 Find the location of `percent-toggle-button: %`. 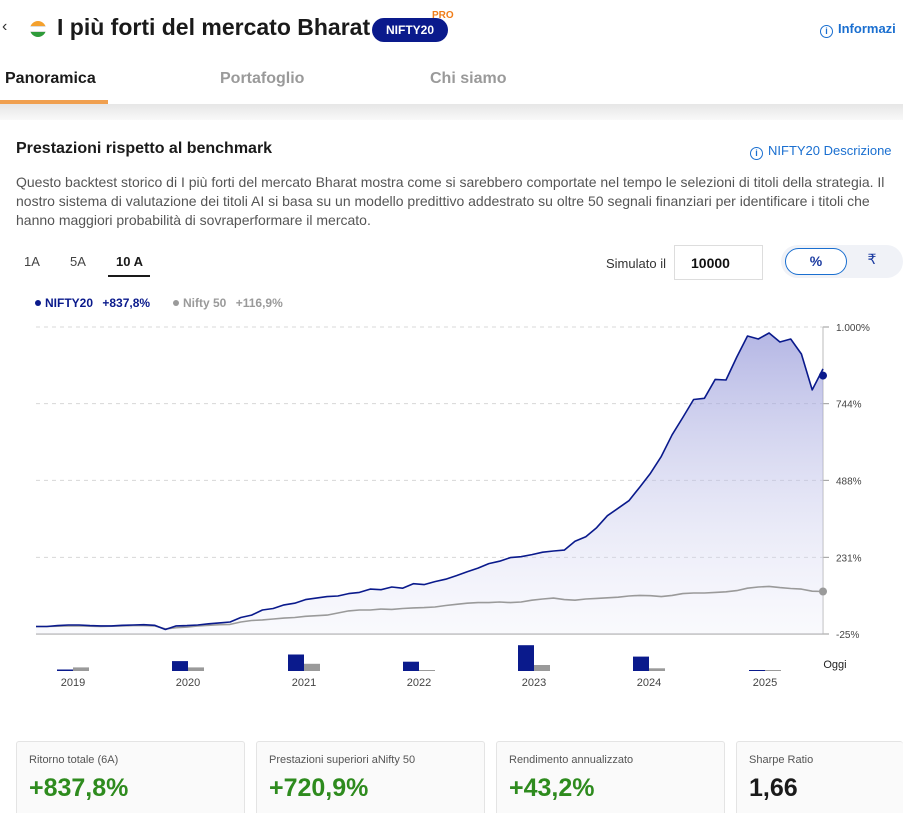

percent-toggle-button: % is located at coordinates (816, 261).